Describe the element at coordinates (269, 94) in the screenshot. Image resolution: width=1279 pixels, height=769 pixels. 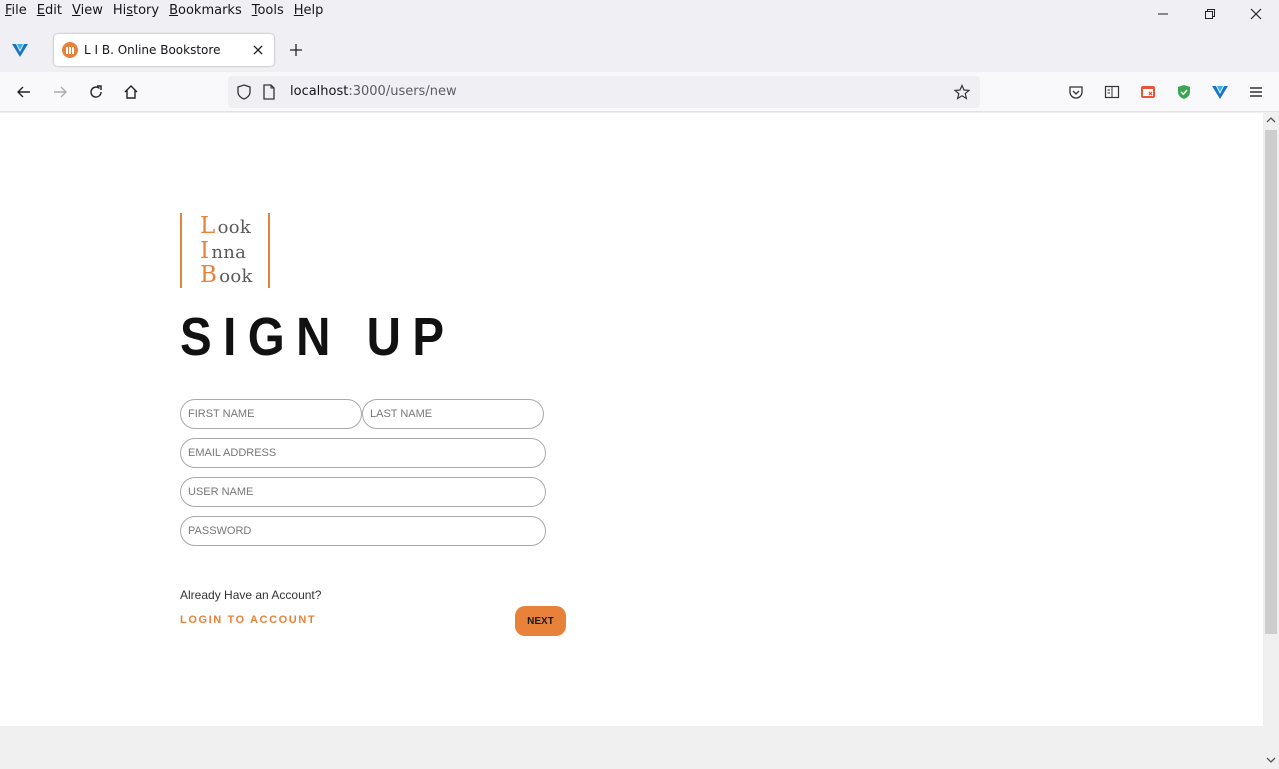
I see `page-info-icon` at that location.